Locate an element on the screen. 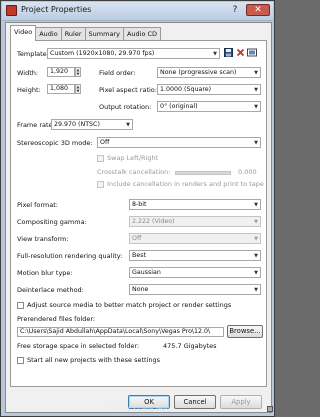 The image size is (320, 417). view-transform-select: Off ▼ is located at coordinates (195, 238).